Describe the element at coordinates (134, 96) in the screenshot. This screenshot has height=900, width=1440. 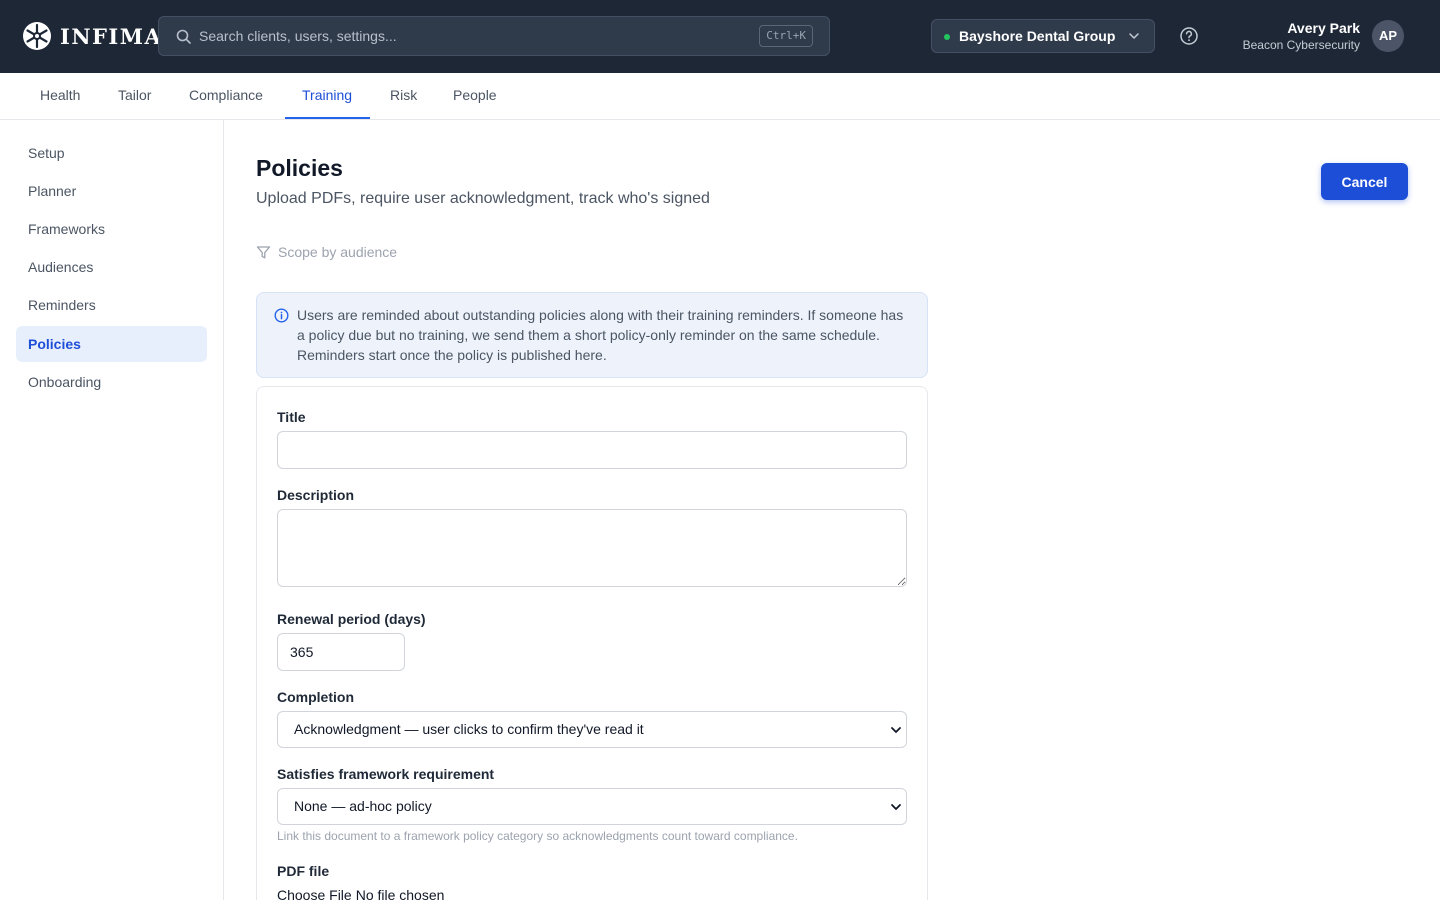
I see `tab-tailor: Tailor` at that location.